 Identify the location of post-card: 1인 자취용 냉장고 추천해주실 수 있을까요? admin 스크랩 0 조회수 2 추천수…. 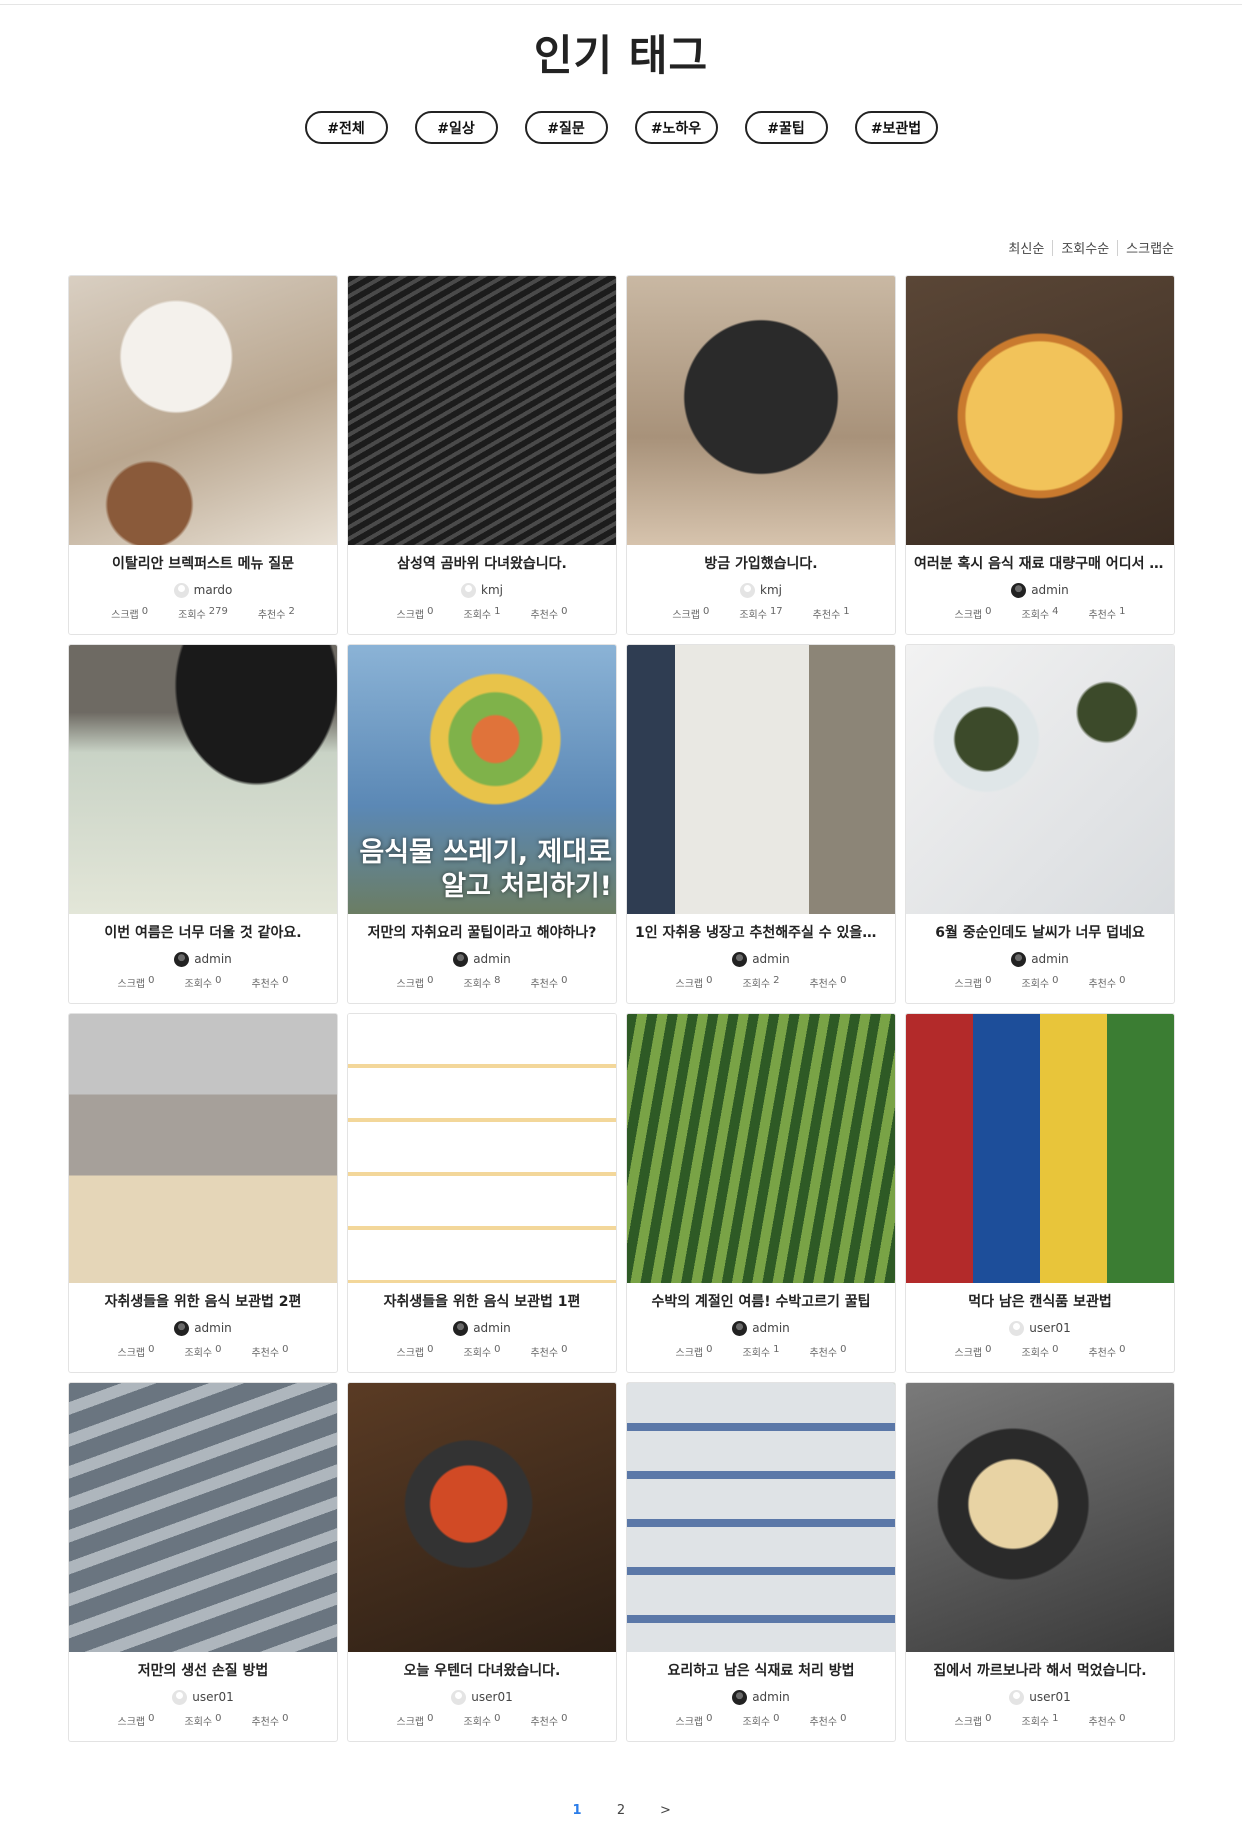
(761, 824).